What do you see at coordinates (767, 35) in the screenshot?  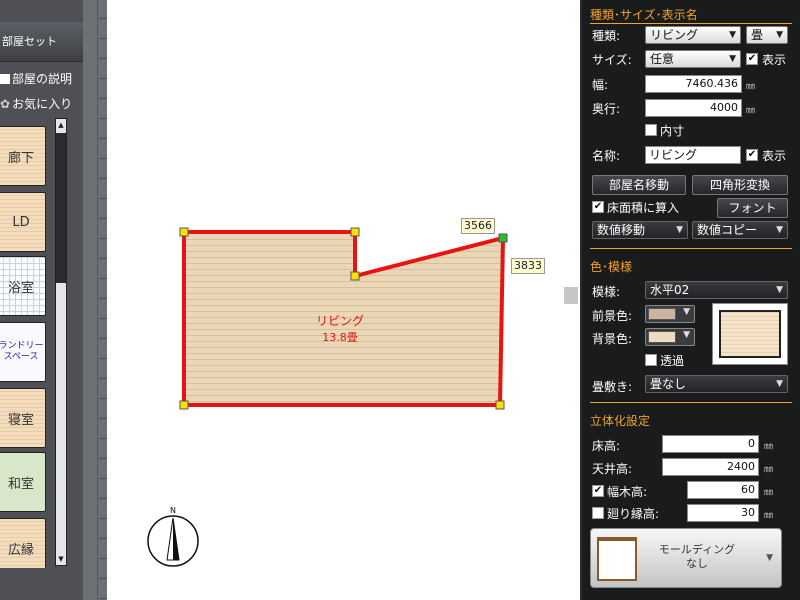 I see `unit-dropdown: 畳 ▼` at bounding box center [767, 35].